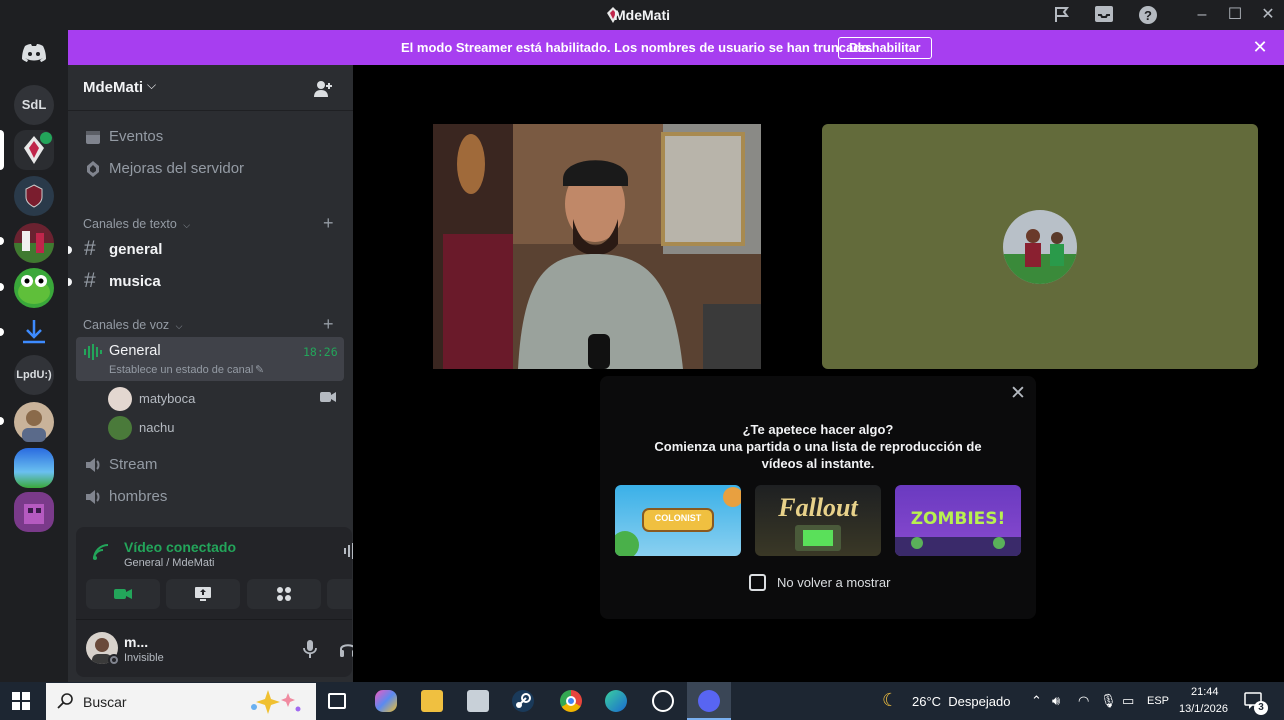  Describe the element at coordinates (120, 399) in the screenshot. I see `avatar` at that location.